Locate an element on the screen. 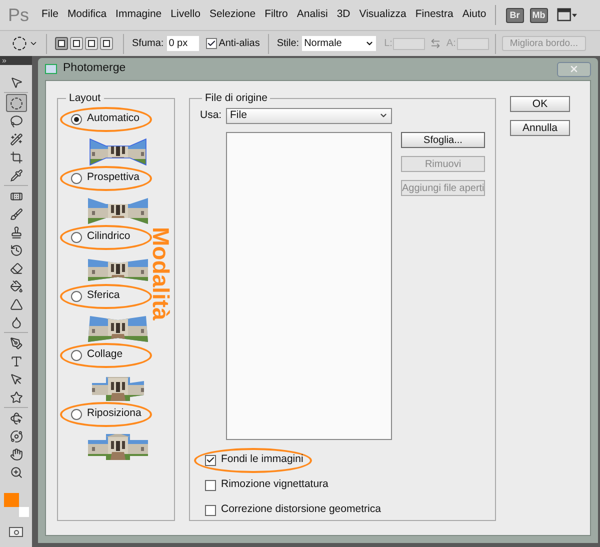 This screenshot has width=600, height=547. radio-label: Automatico is located at coordinates (113, 118).